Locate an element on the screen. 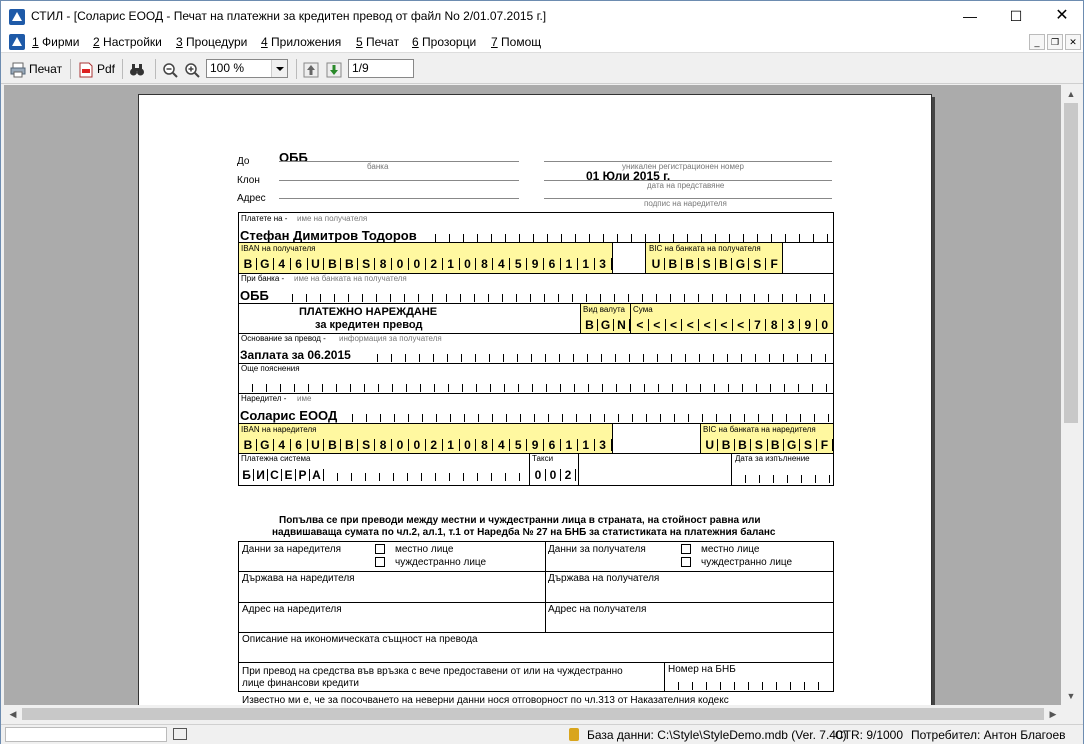 This screenshot has width=1084, height=744. more-info-label: Още пояснения is located at coordinates (270, 368).